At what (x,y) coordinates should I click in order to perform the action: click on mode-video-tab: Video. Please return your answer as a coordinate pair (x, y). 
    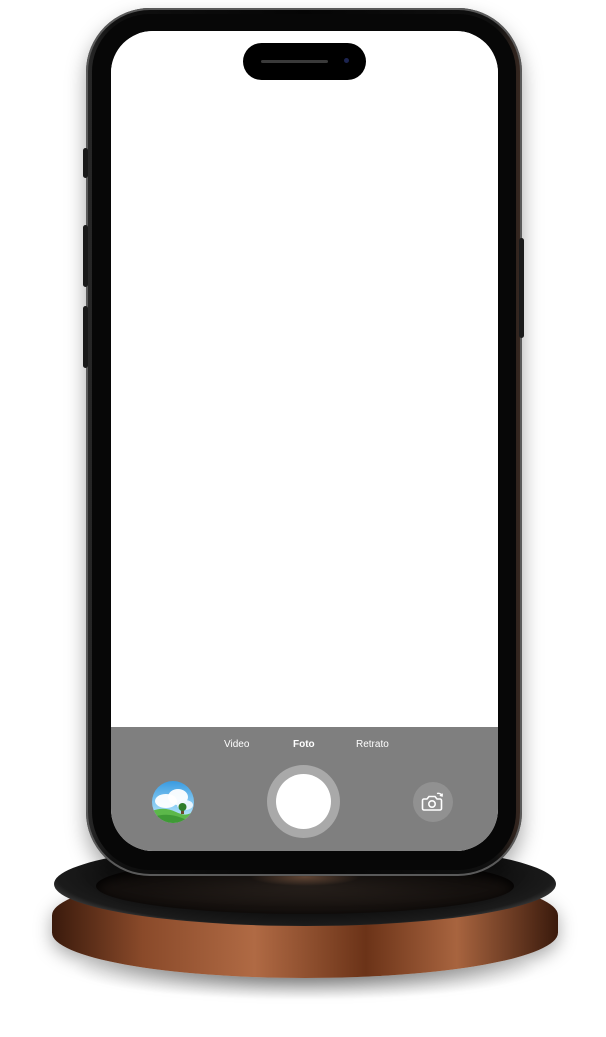
    Looking at the image, I should click on (236, 744).